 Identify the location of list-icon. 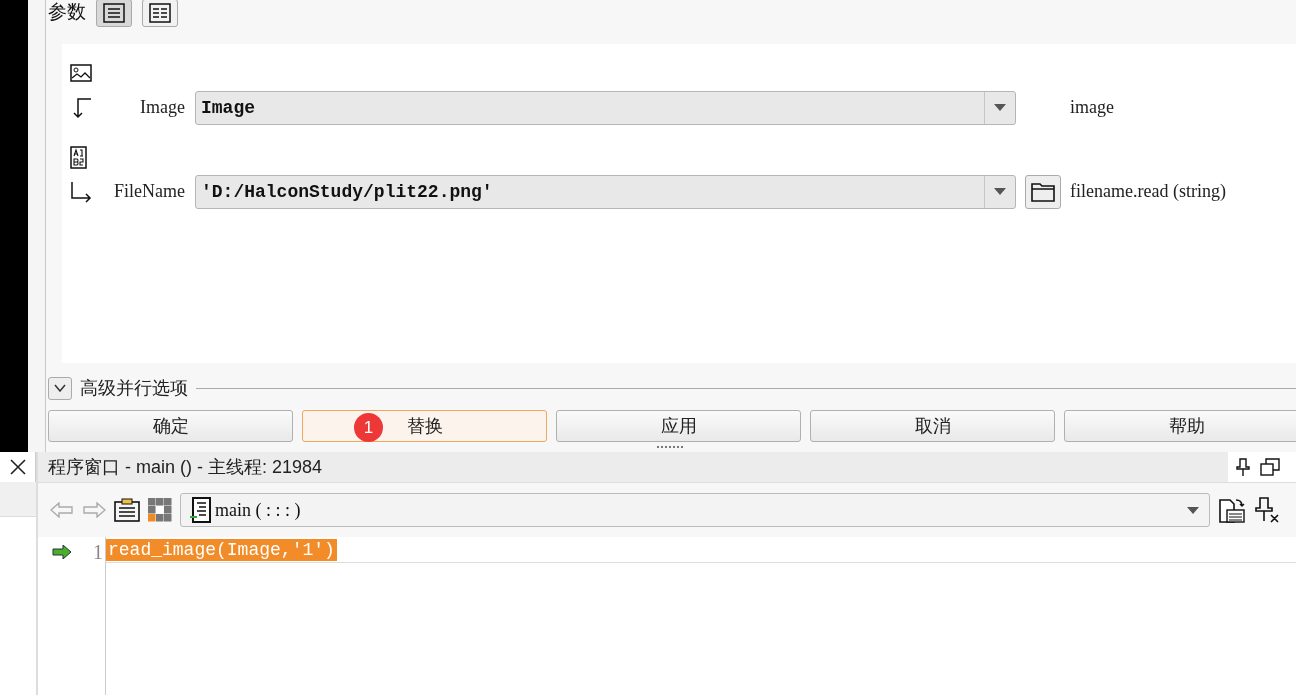
(114, 13).